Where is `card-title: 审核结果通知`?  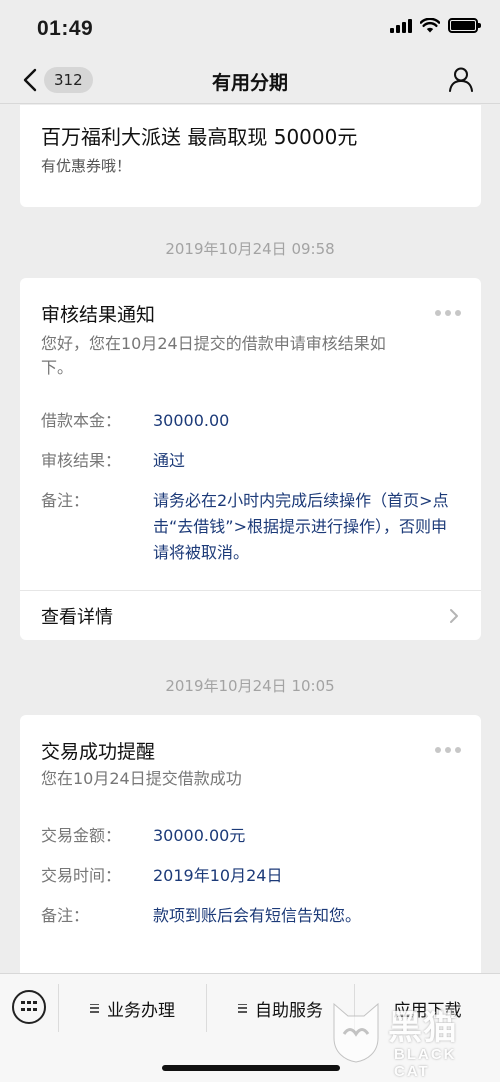
card-title: 审核结果通知 is located at coordinates (98, 315).